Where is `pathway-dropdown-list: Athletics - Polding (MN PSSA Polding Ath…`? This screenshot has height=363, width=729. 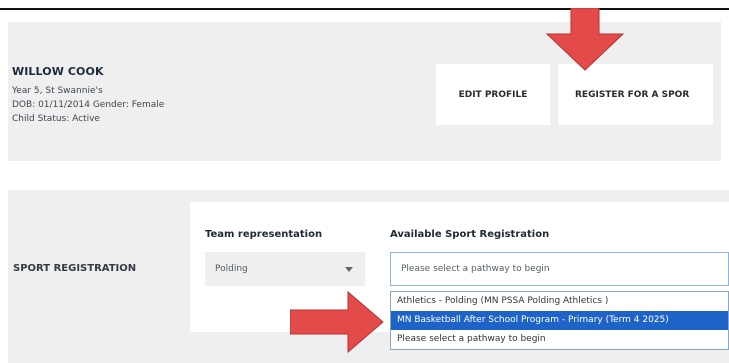 pathway-dropdown-list: Athletics - Polding (MN PSSA Polding Ath… is located at coordinates (559, 320).